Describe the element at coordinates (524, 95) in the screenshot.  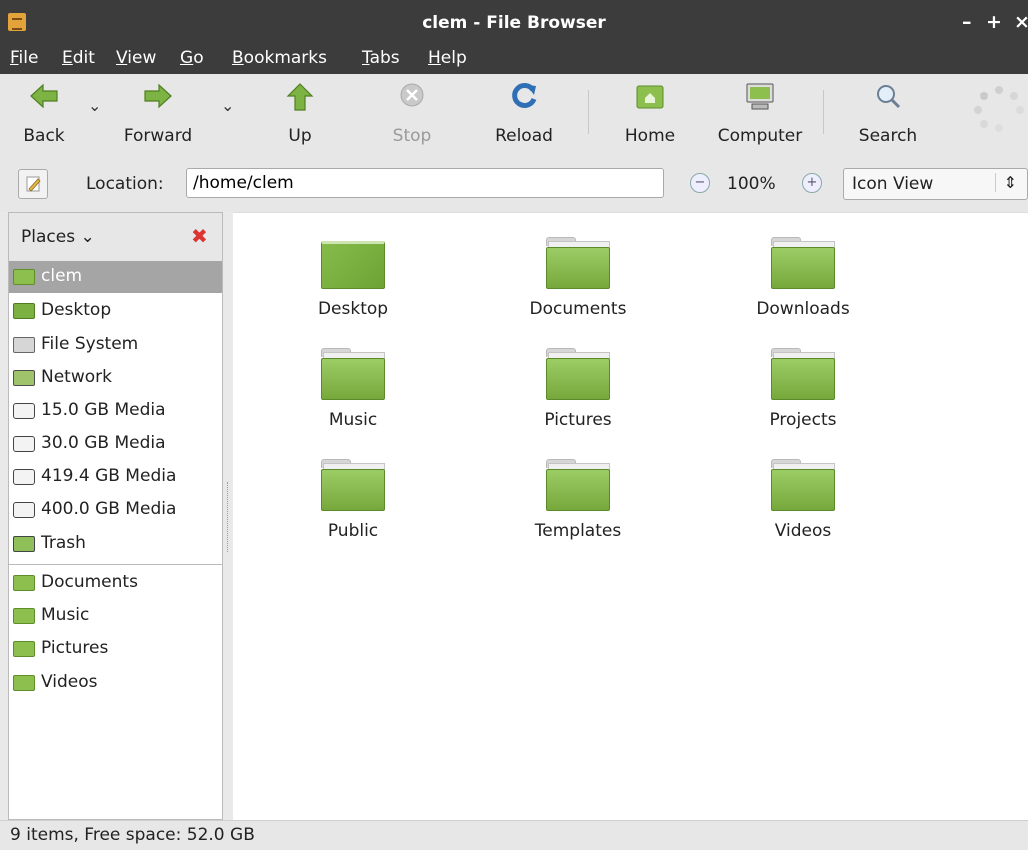
I see `reload-icon` at that location.